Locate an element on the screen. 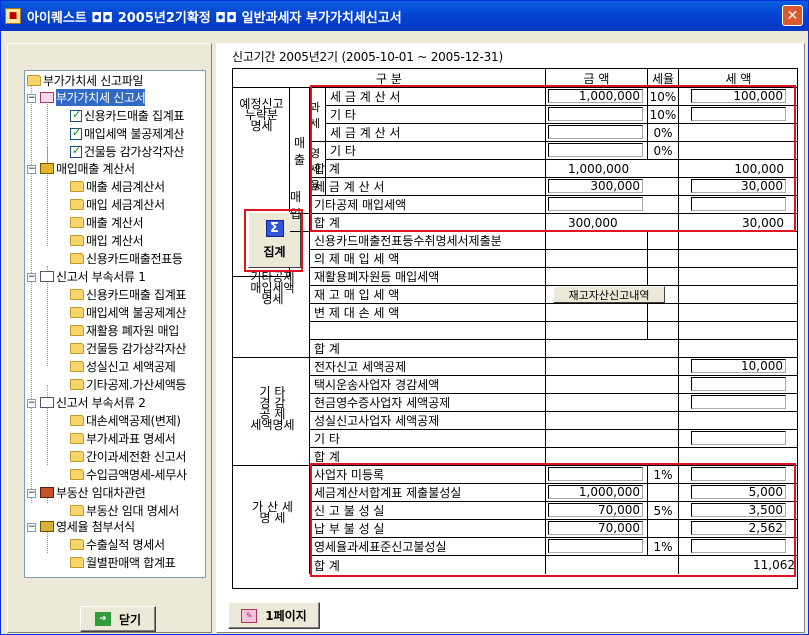 This screenshot has width=809, height=635. purchase-total-tax: 30,000 is located at coordinates (738, 223).